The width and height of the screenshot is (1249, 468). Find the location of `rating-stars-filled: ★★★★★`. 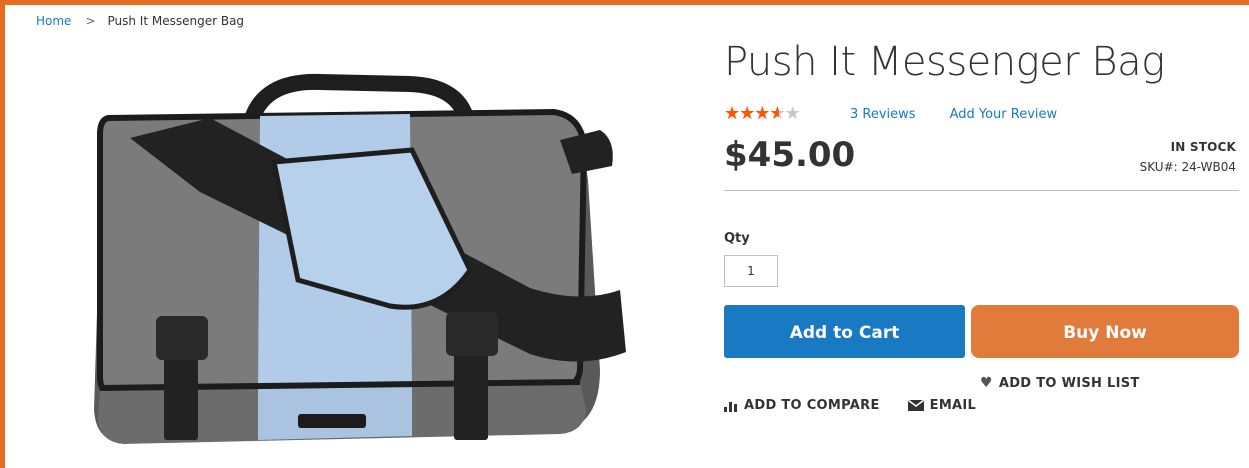

rating-stars-filled: ★★★★★ is located at coordinates (752, 114).